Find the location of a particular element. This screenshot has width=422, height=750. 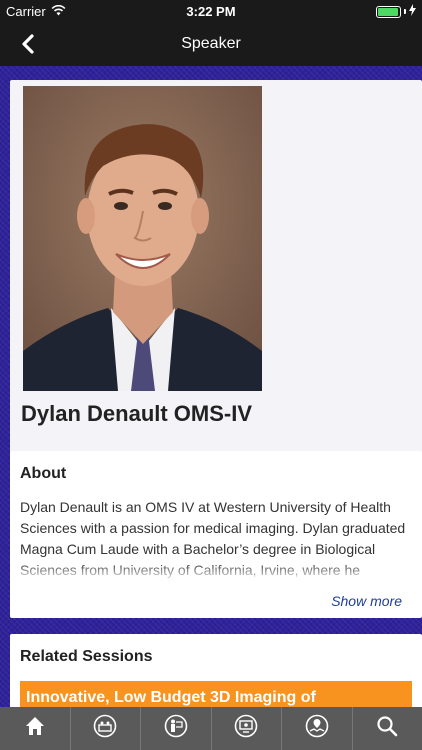

nav-bar: Speaker is located at coordinates (211, 44).